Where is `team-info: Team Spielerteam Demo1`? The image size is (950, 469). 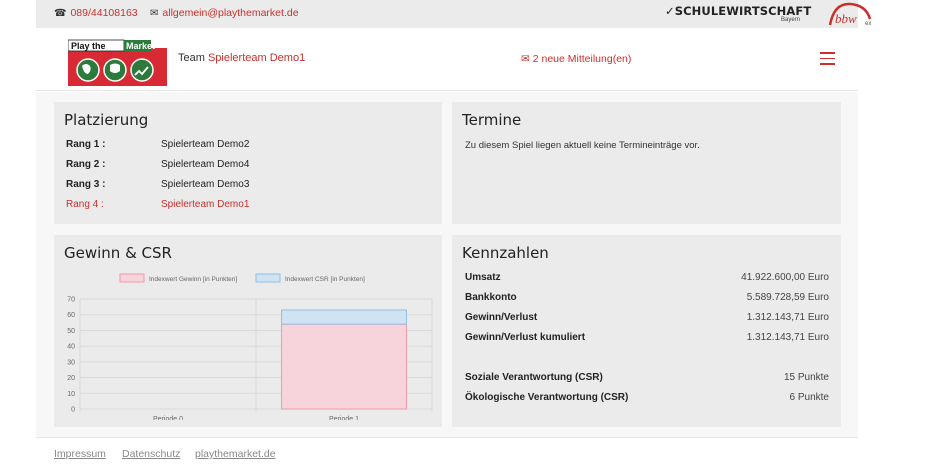 team-info: Team Spielerteam Demo1 is located at coordinates (241, 58).